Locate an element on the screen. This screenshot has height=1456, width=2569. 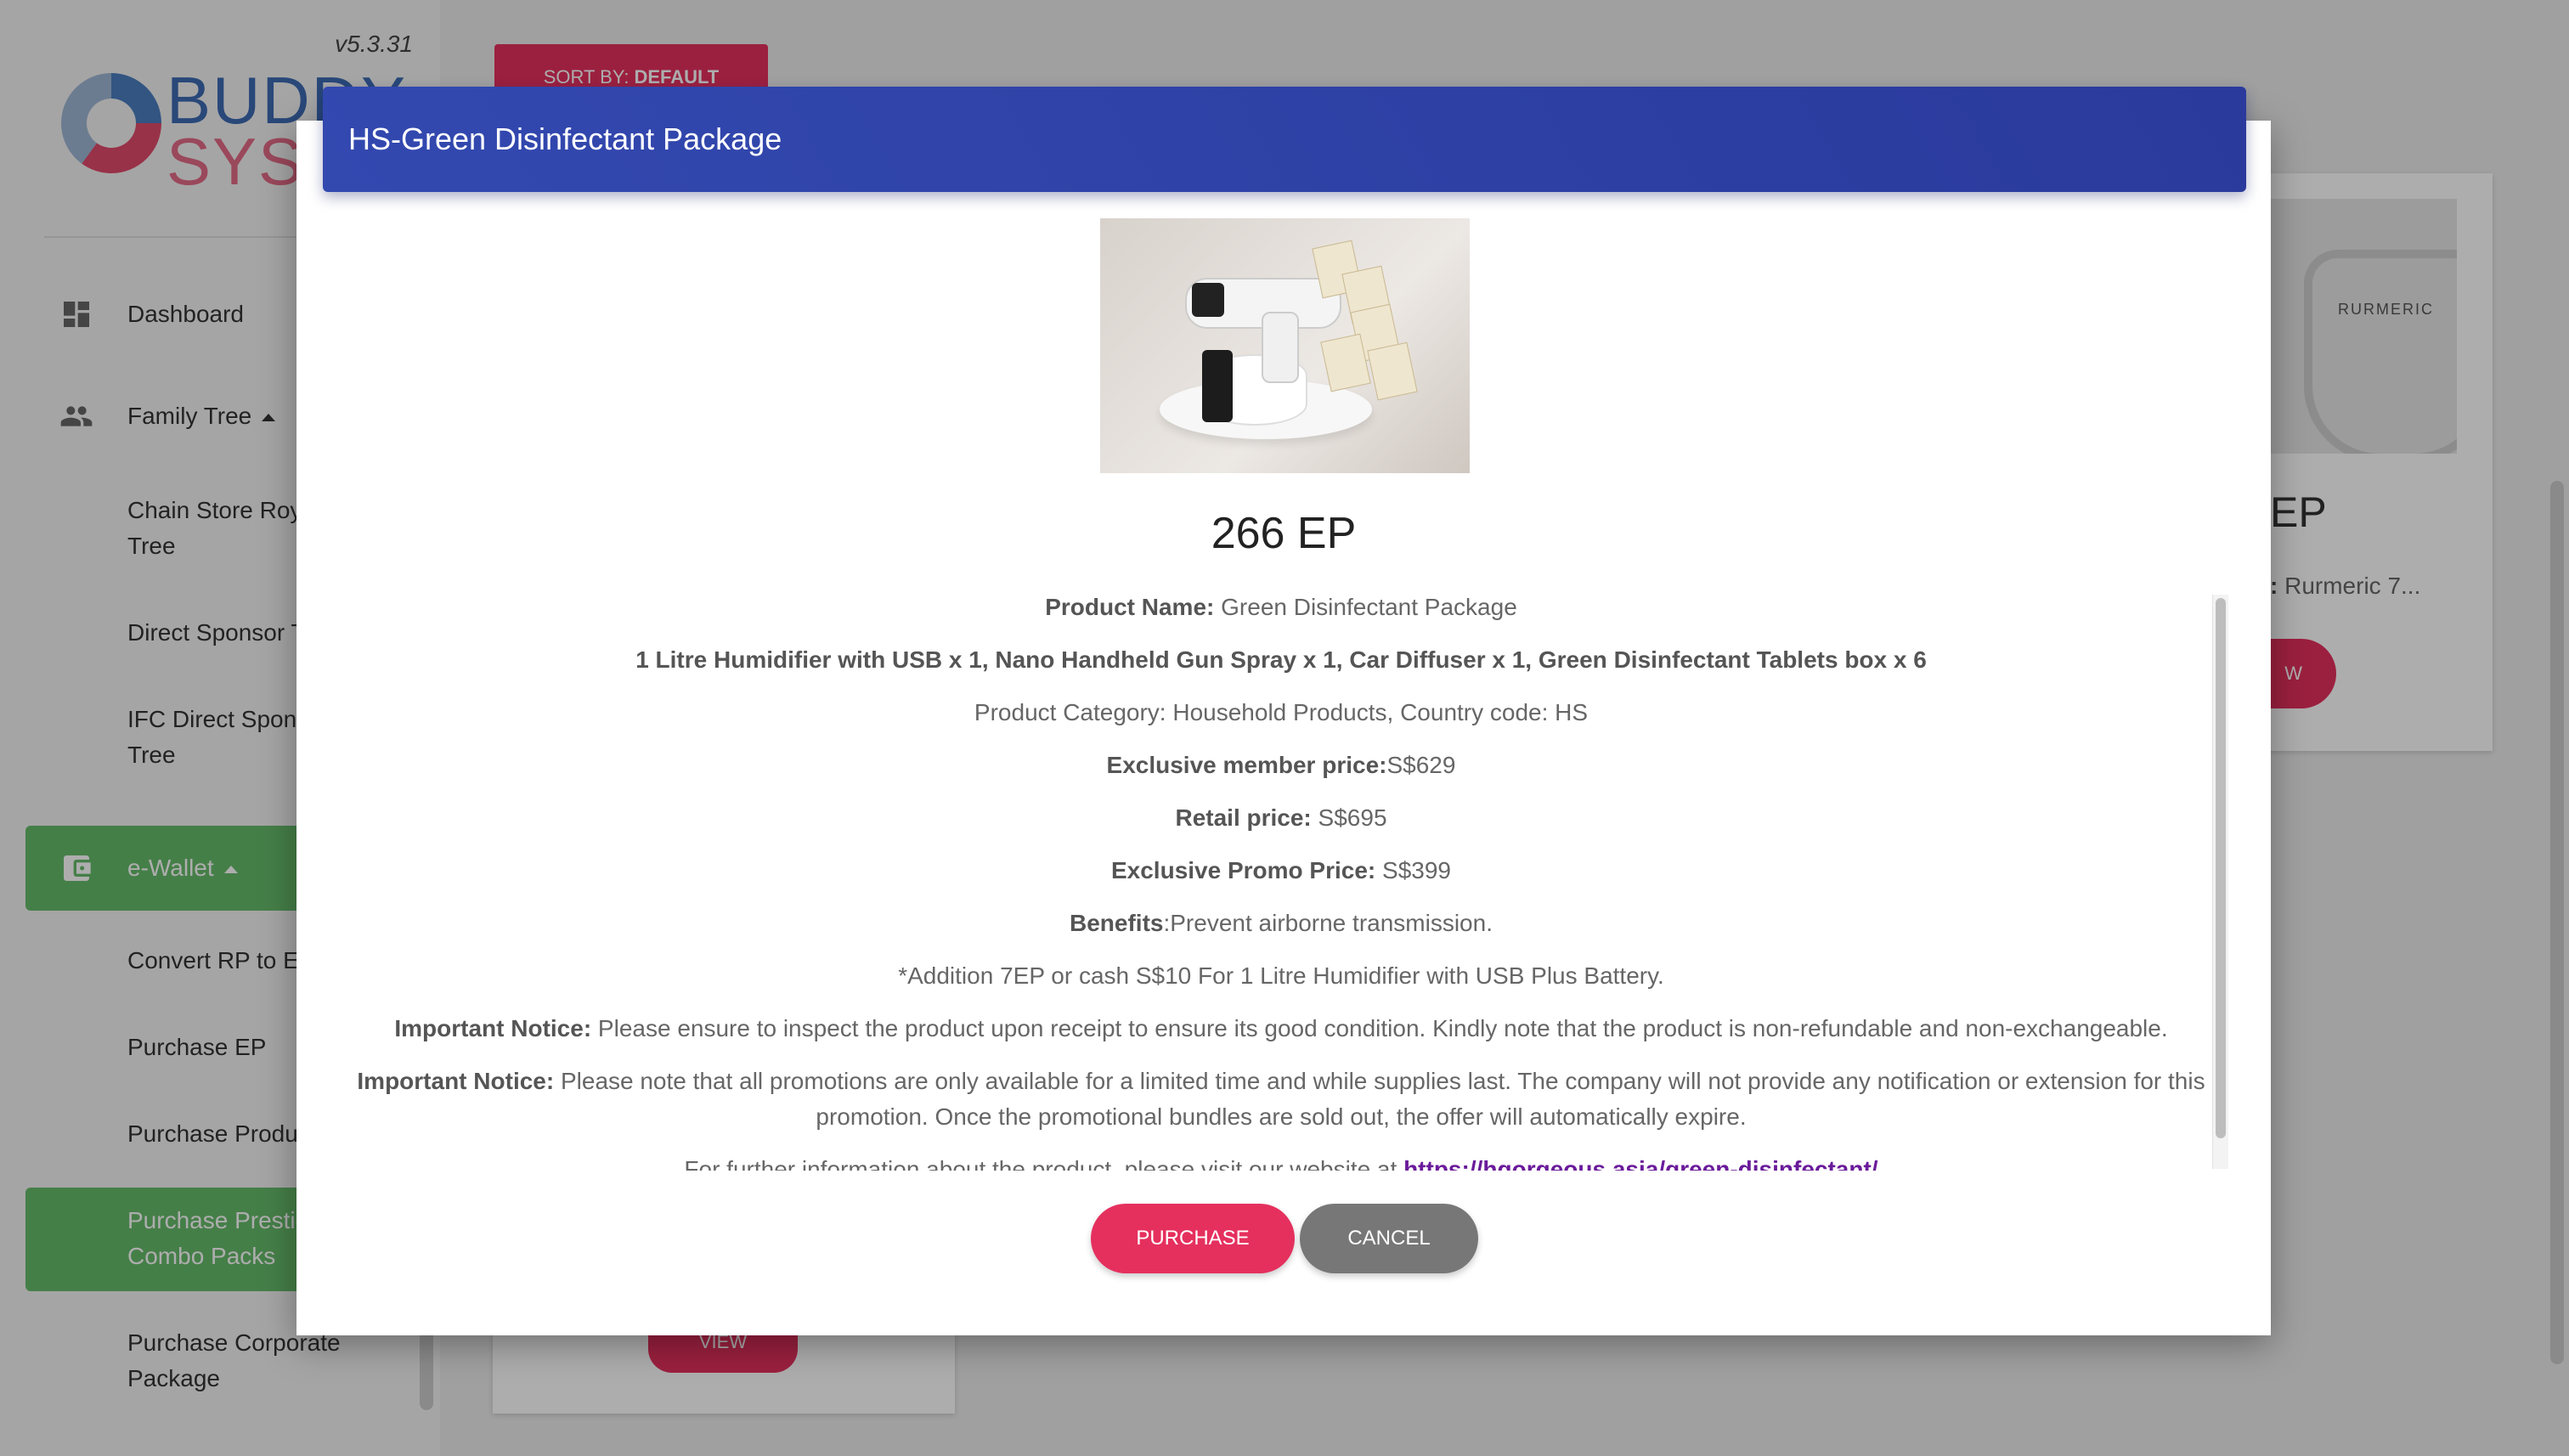
dialog-body-scrollbar is located at coordinates (2220, 882).